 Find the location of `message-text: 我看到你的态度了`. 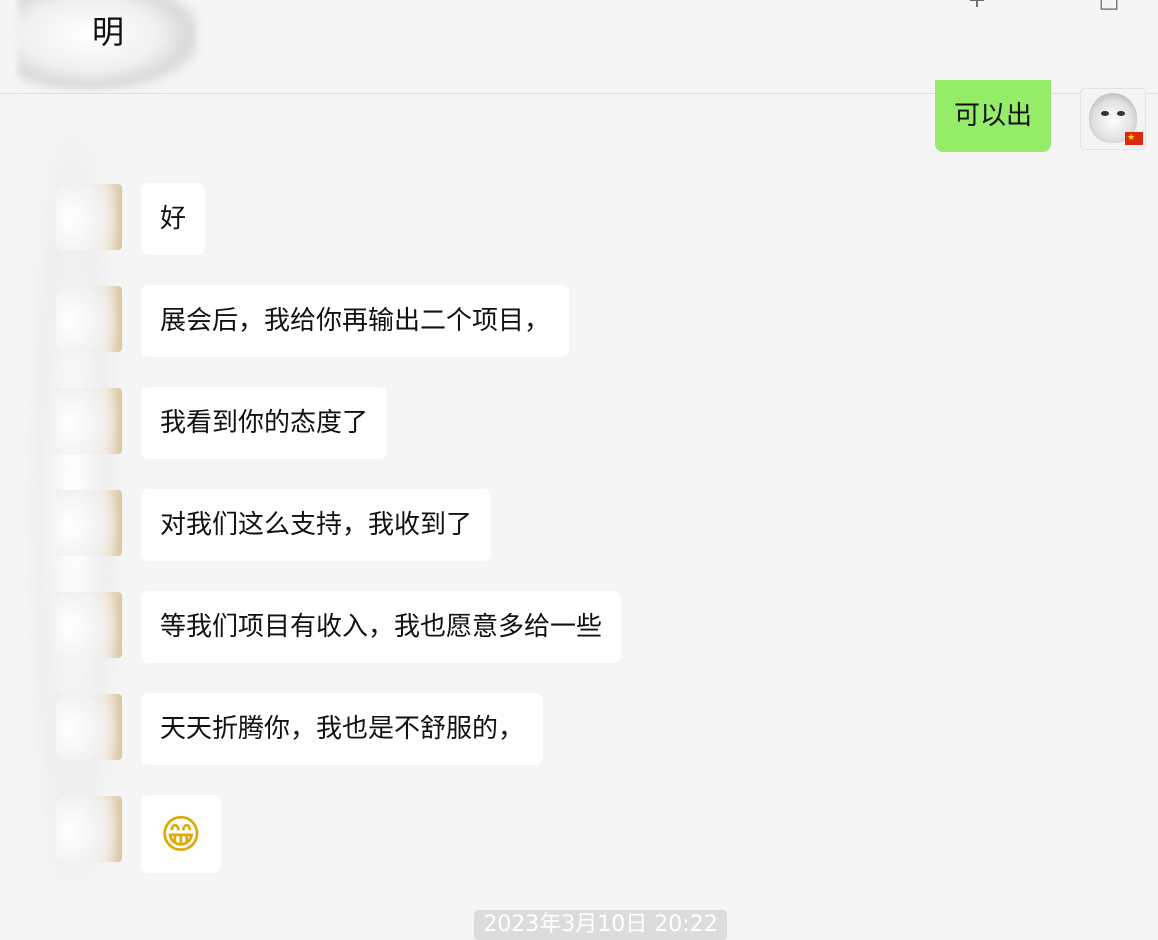

message-text: 我看到你的态度了 is located at coordinates (264, 423).